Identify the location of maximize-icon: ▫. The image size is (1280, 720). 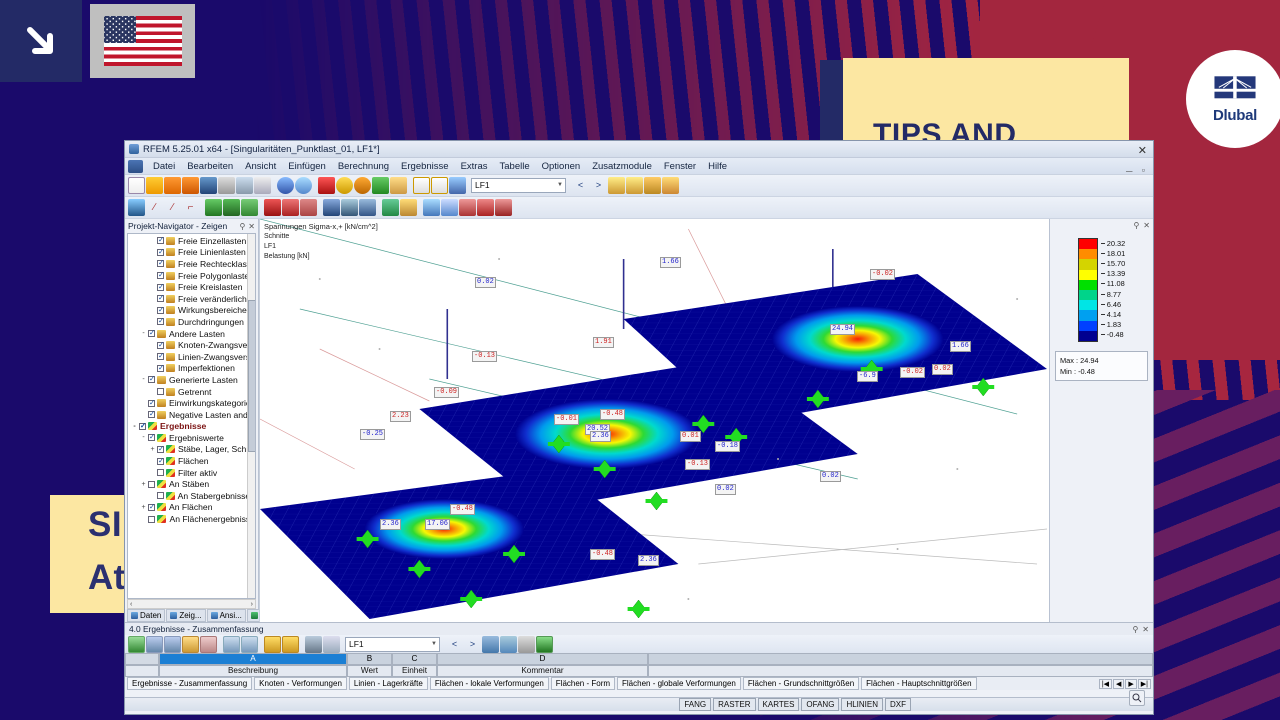
(1143, 171).